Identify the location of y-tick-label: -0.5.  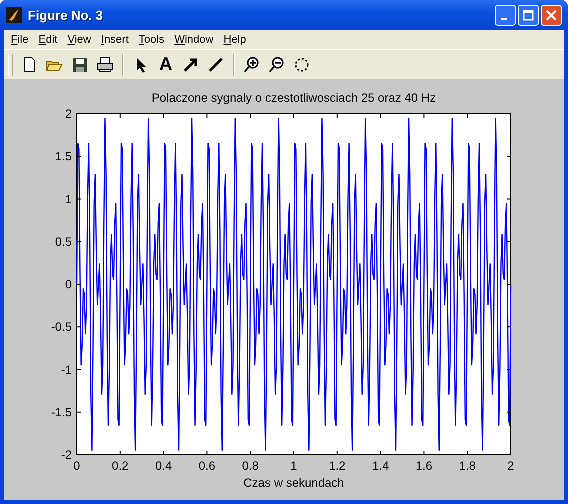
(61, 327).